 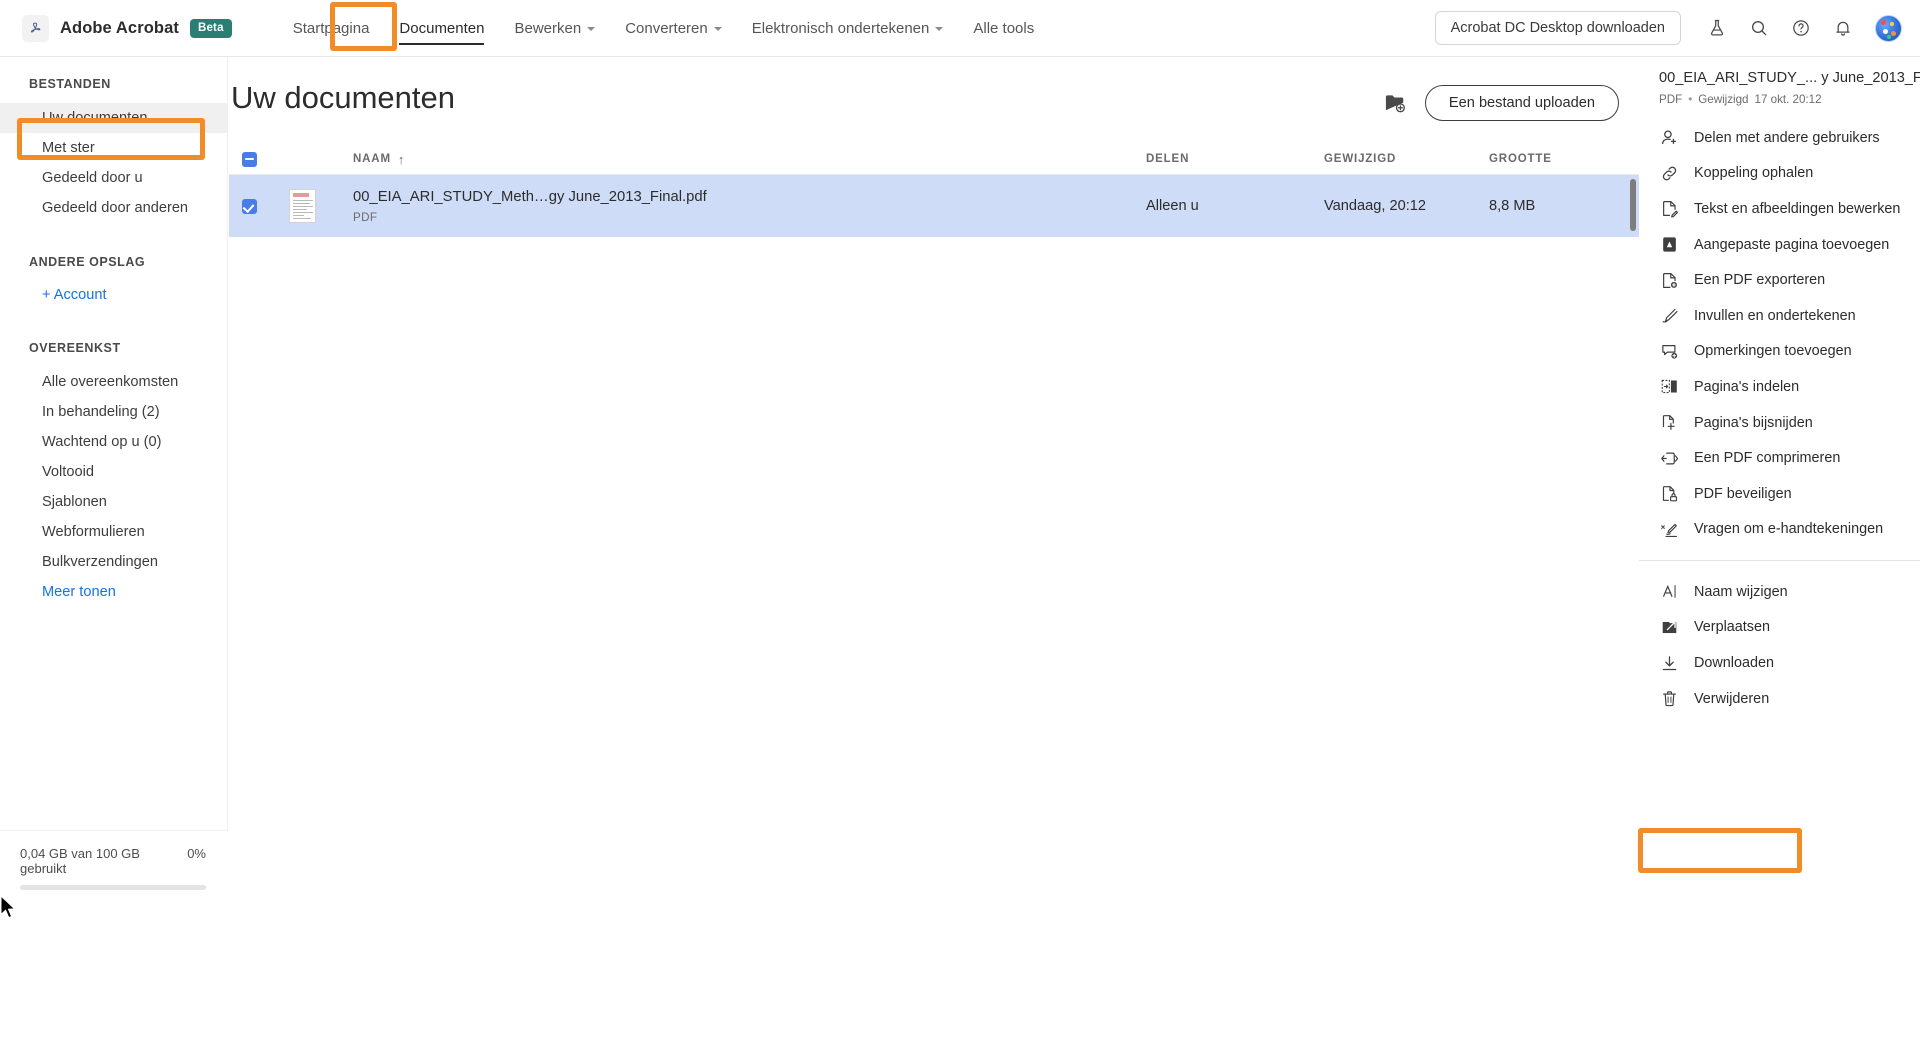 What do you see at coordinates (1779, 387) in the screenshot?
I see `action-paginas-indelen: Pagina's indelen` at bounding box center [1779, 387].